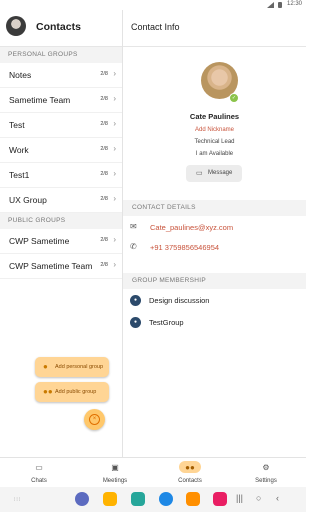  What do you see at coordinates (76, 392) in the screenshot?
I see `add-public-group-label: Add public group` at bounding box center [76, 392].